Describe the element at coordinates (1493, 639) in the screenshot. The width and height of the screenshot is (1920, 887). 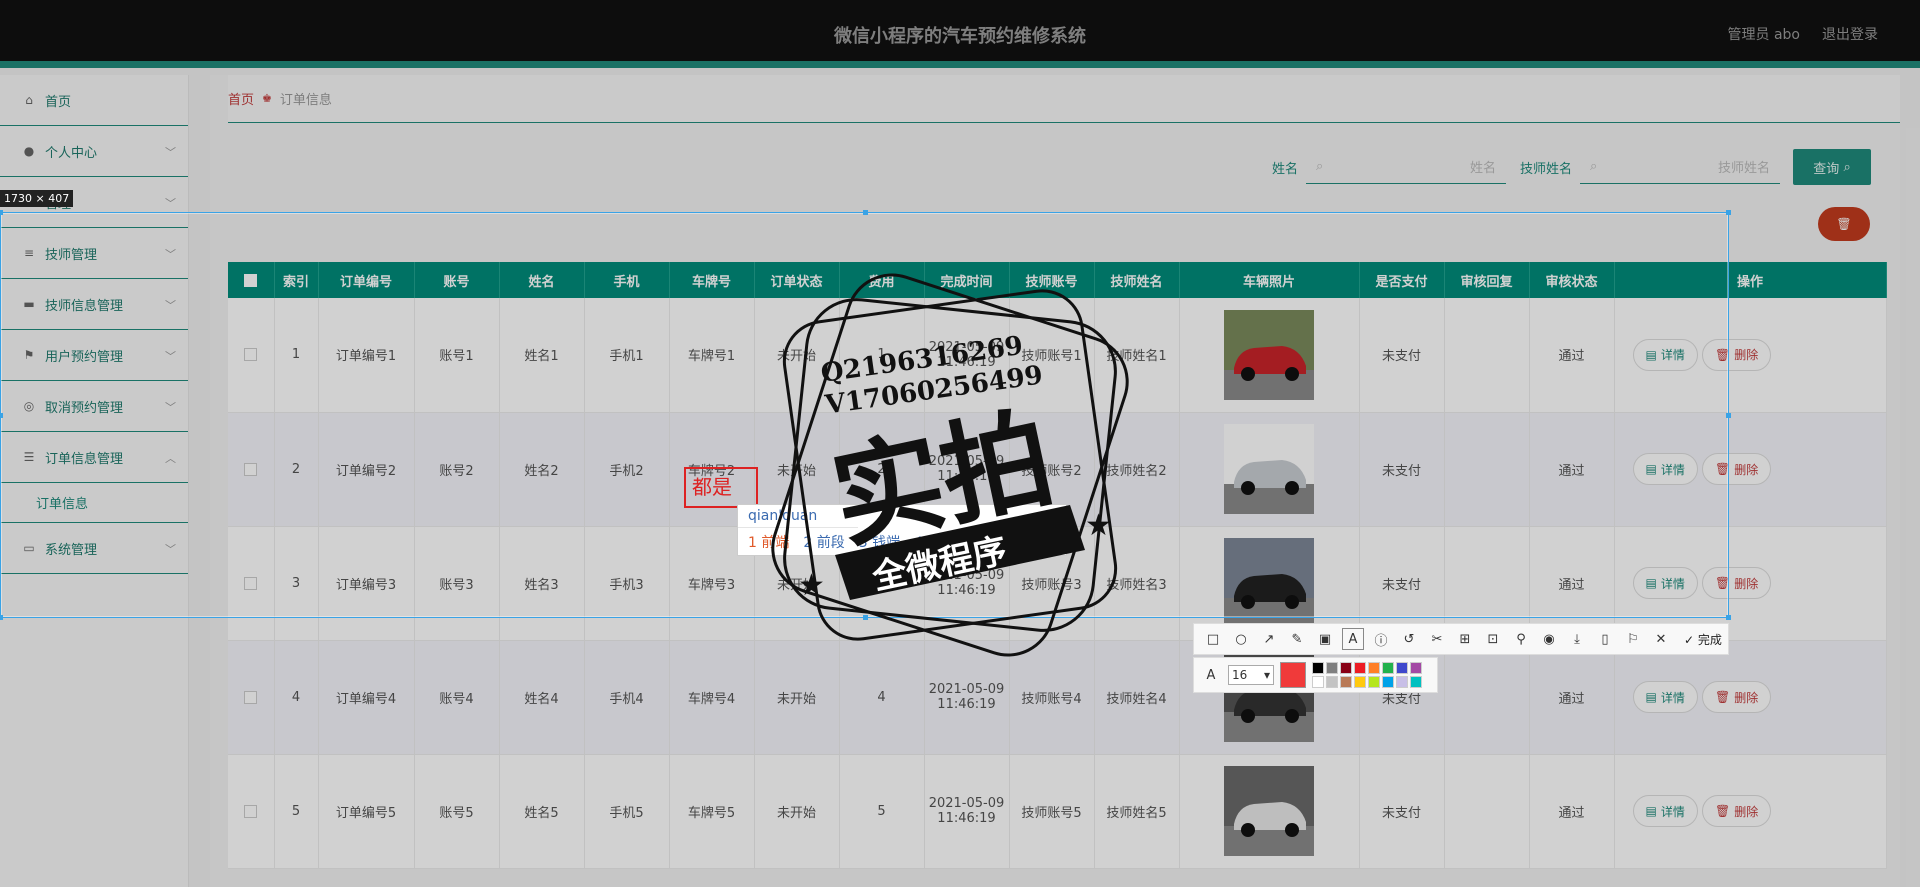
I see `ocr-icon: ⊡` at that location.